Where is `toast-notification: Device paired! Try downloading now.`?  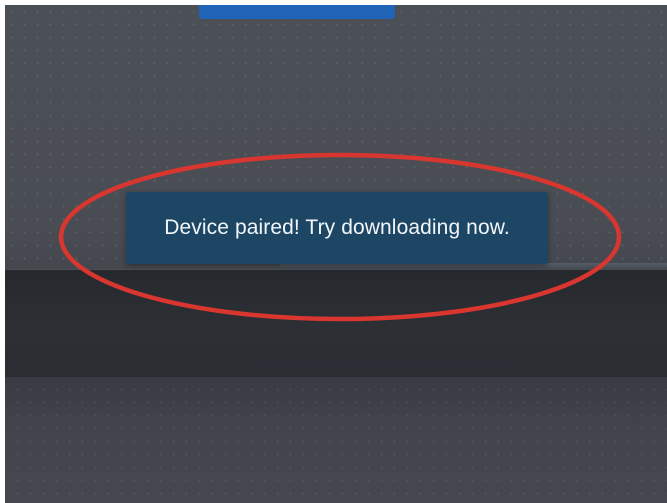 toast-notification: Device paired! Try downloading now. is located at coordinates (337, 228).